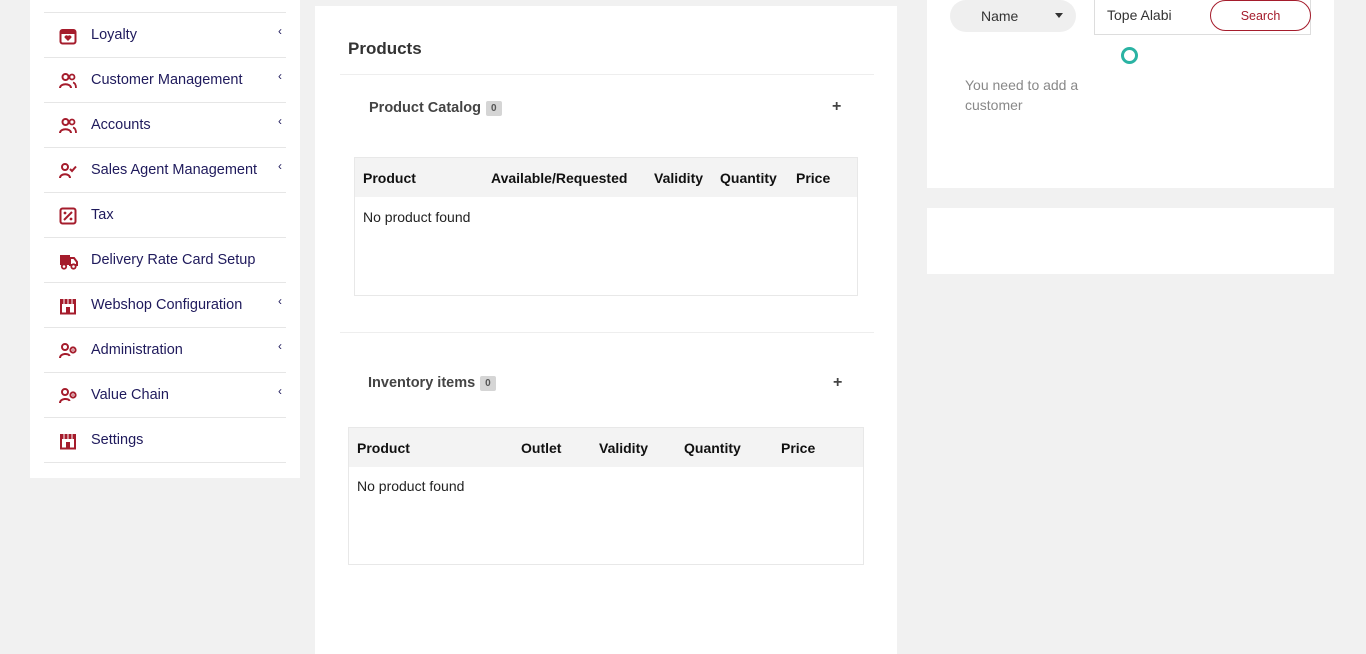 The width and height of the screenshot is (1366, 654). Describe the element at coordinates (165, 35) in the screenshot. I see `sidebar-item-loyalty: Loyalty ‹` at that location.